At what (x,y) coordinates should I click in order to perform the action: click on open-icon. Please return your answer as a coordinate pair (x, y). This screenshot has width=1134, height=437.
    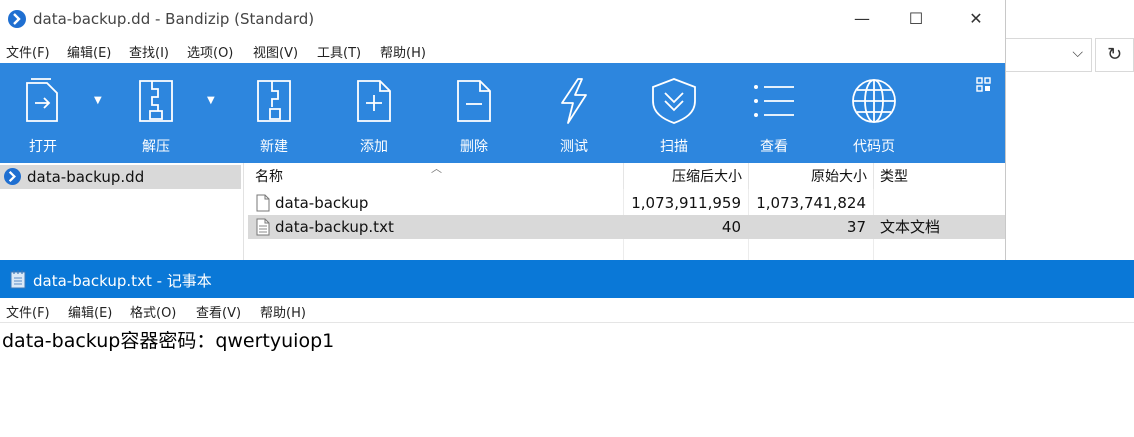
    Looking at the image, I should click on (42, 100).